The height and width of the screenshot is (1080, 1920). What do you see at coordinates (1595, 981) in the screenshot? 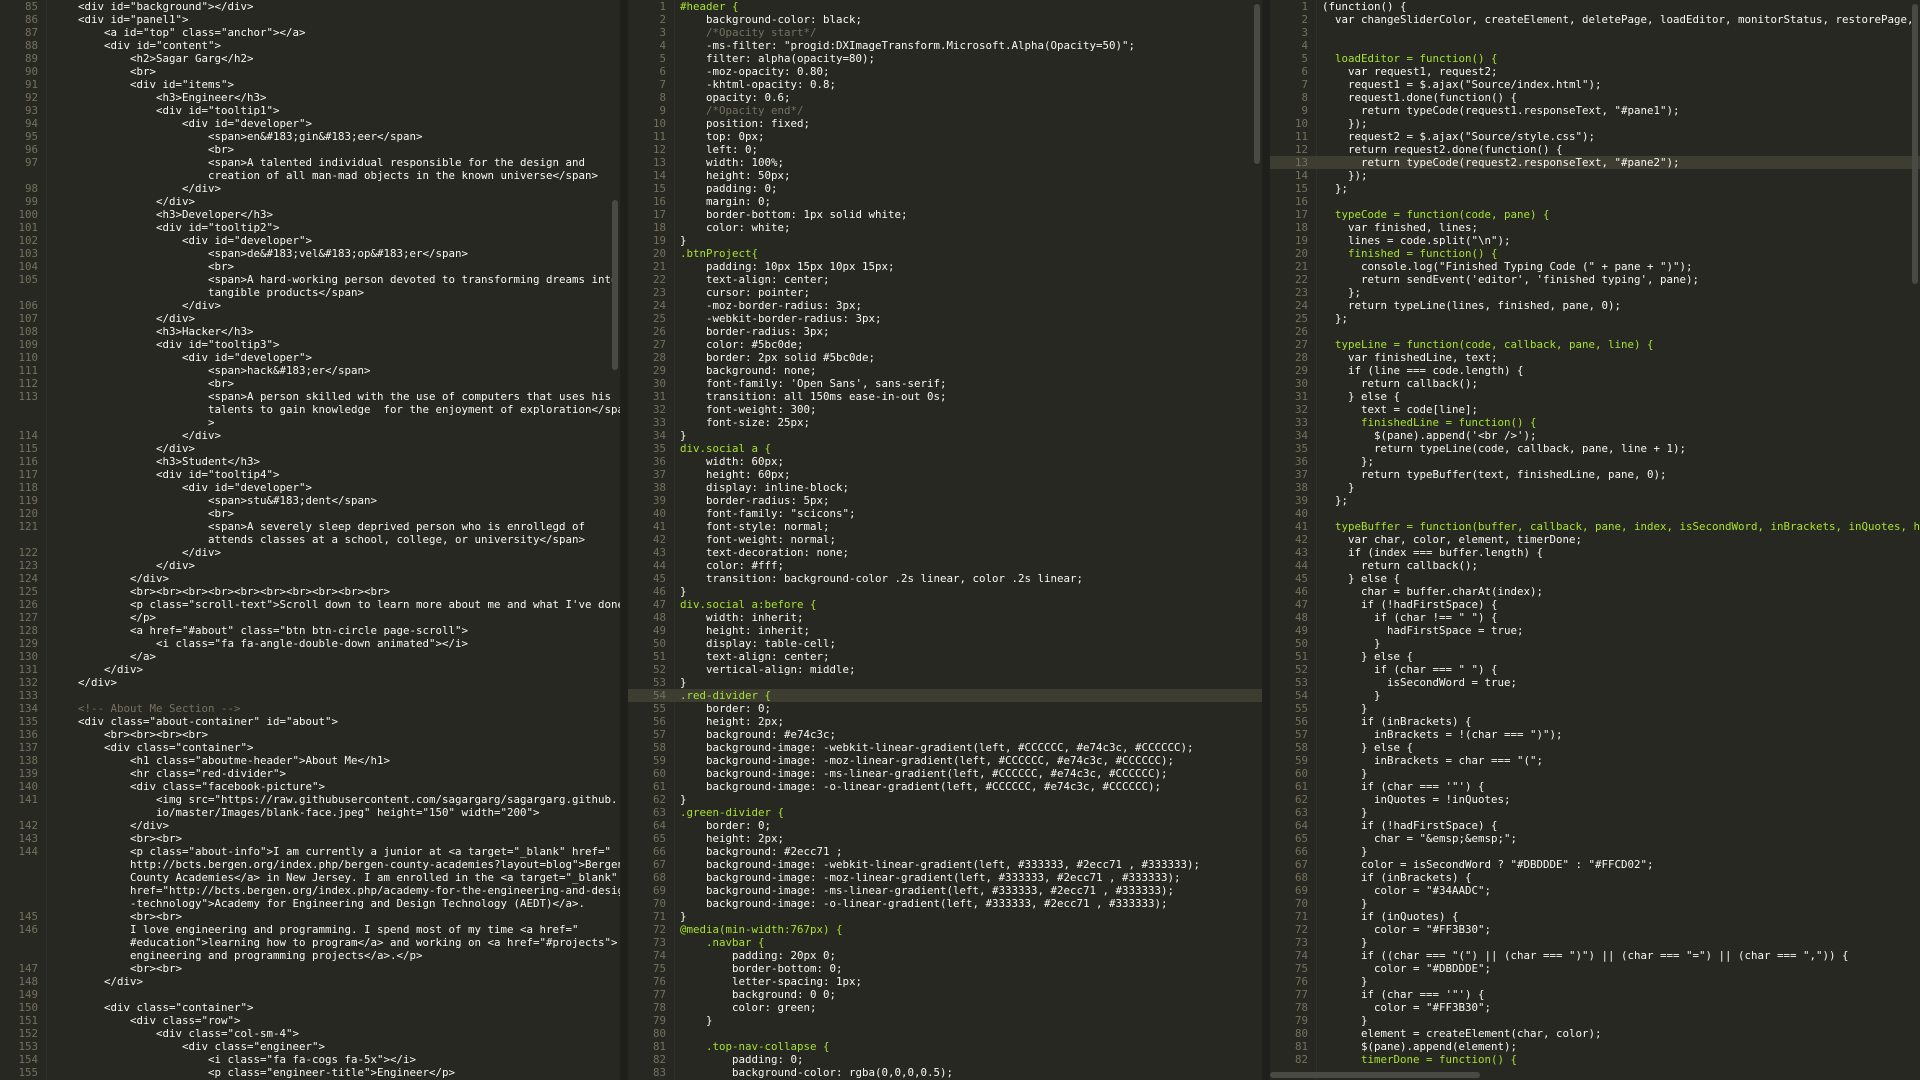
I see `code-line: 76 }` at bounding box center [1595, 981].